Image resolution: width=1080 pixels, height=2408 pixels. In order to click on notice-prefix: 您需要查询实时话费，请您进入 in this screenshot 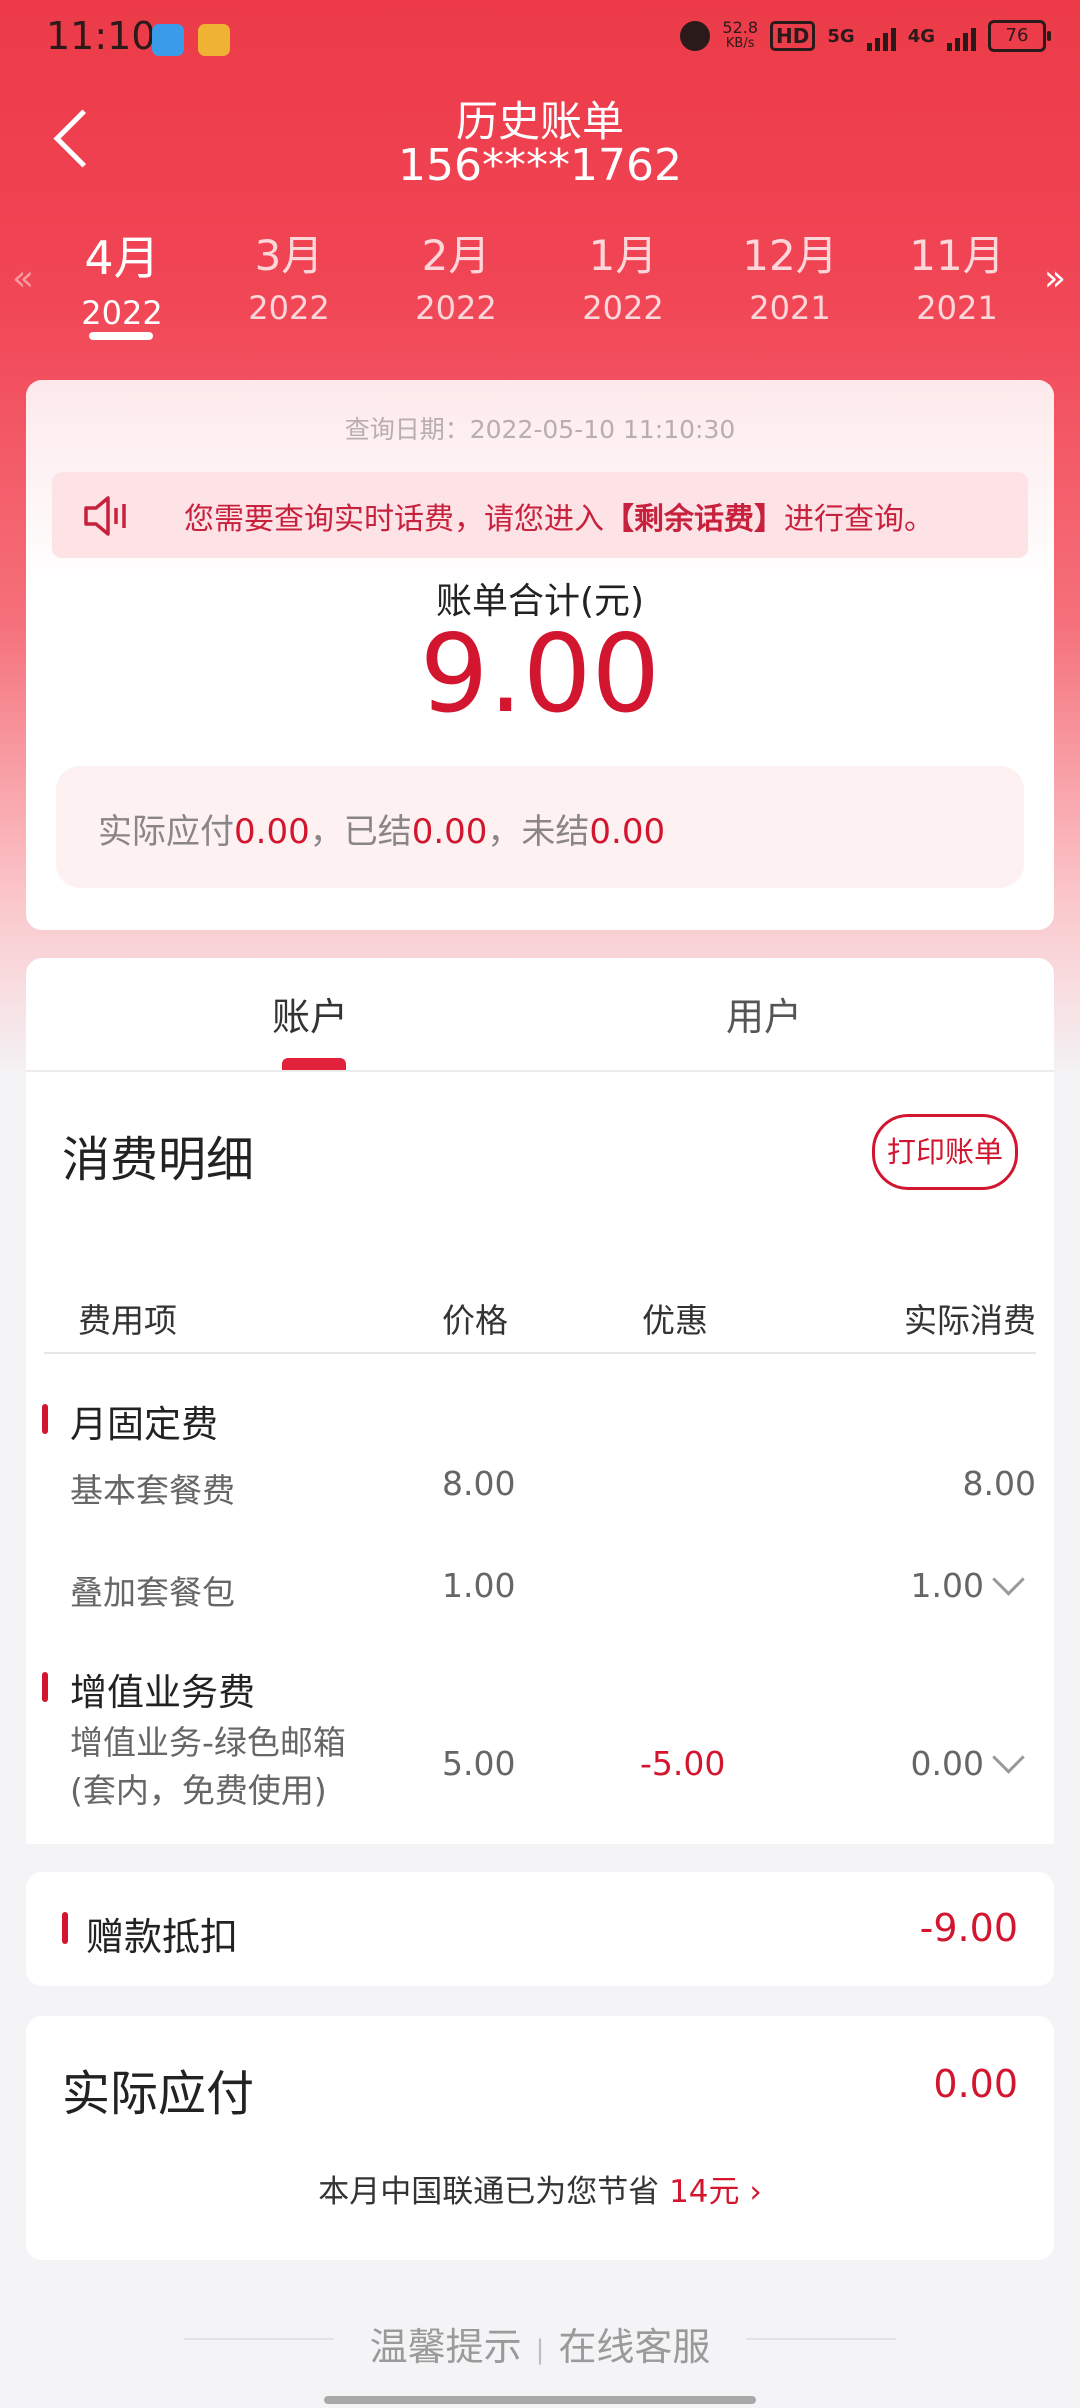, I will do `click(394, 519)`.